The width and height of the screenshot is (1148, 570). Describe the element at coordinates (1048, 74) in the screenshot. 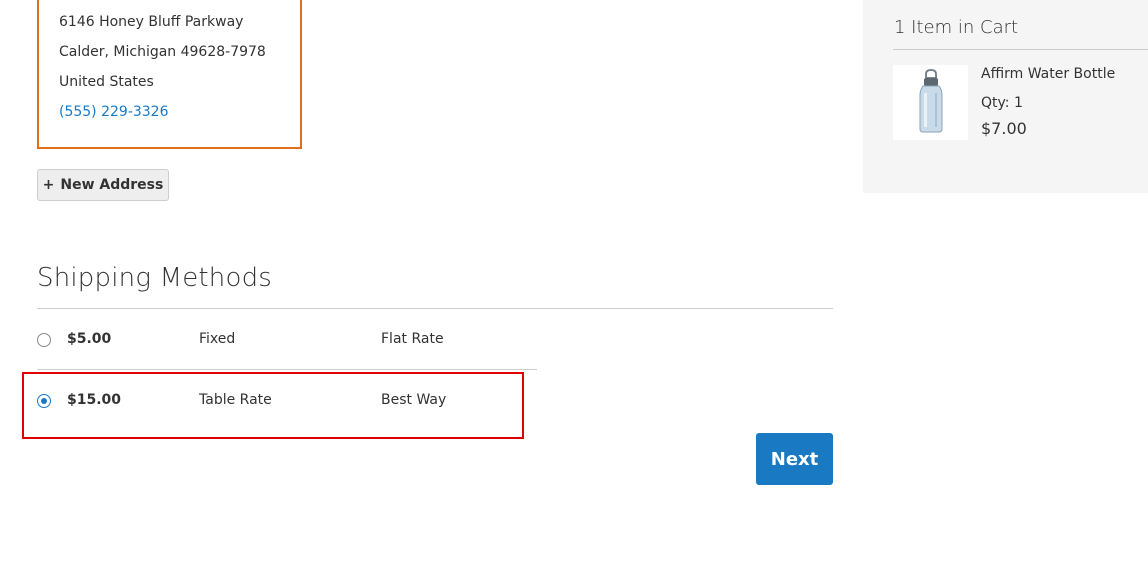

I see `cart-item-name: Affirm Water Bottle` at that location.